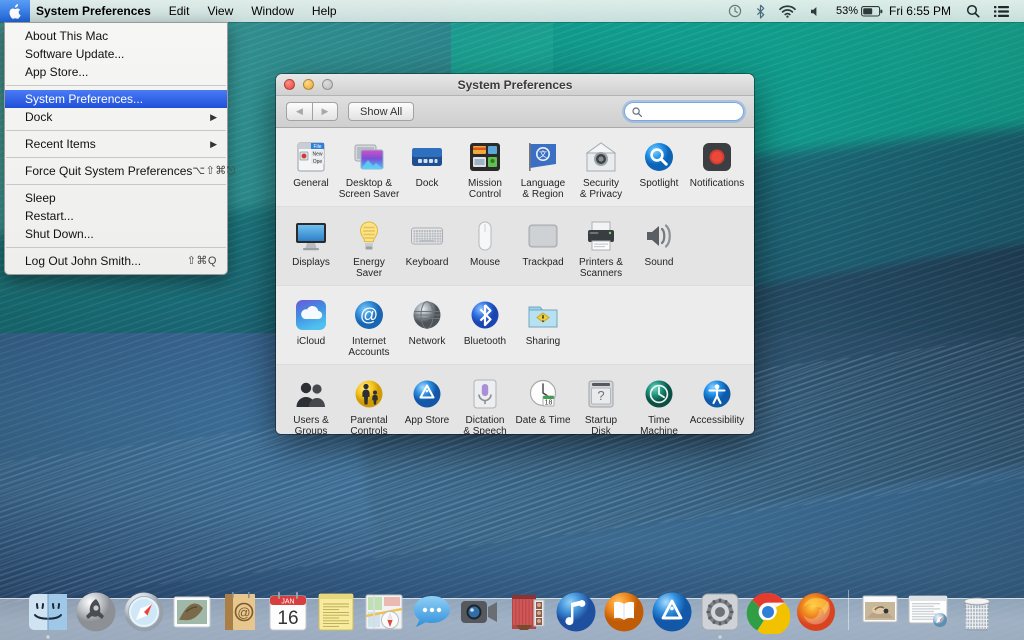 Image resolution: width=1024 pixels, height=640 pixels. Describe the element at coordinates (659, 168) in the screenshot. I see `pref-pane-spotlight: Spotlight` at that location.